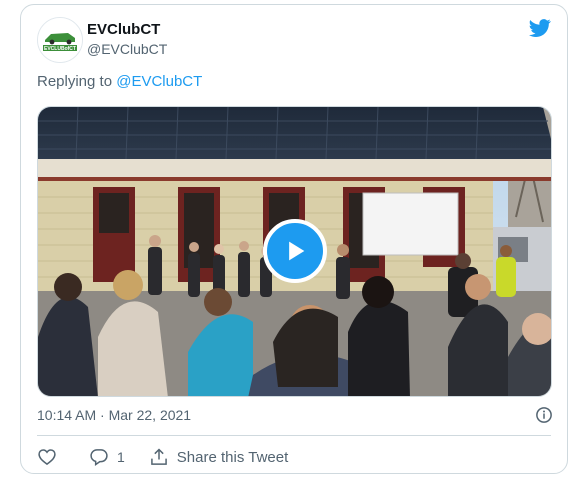  What do you see at coordinates (540, 28) in the screenshot?
I see `twitter-bird-icon` at bounding box center [540, 28].